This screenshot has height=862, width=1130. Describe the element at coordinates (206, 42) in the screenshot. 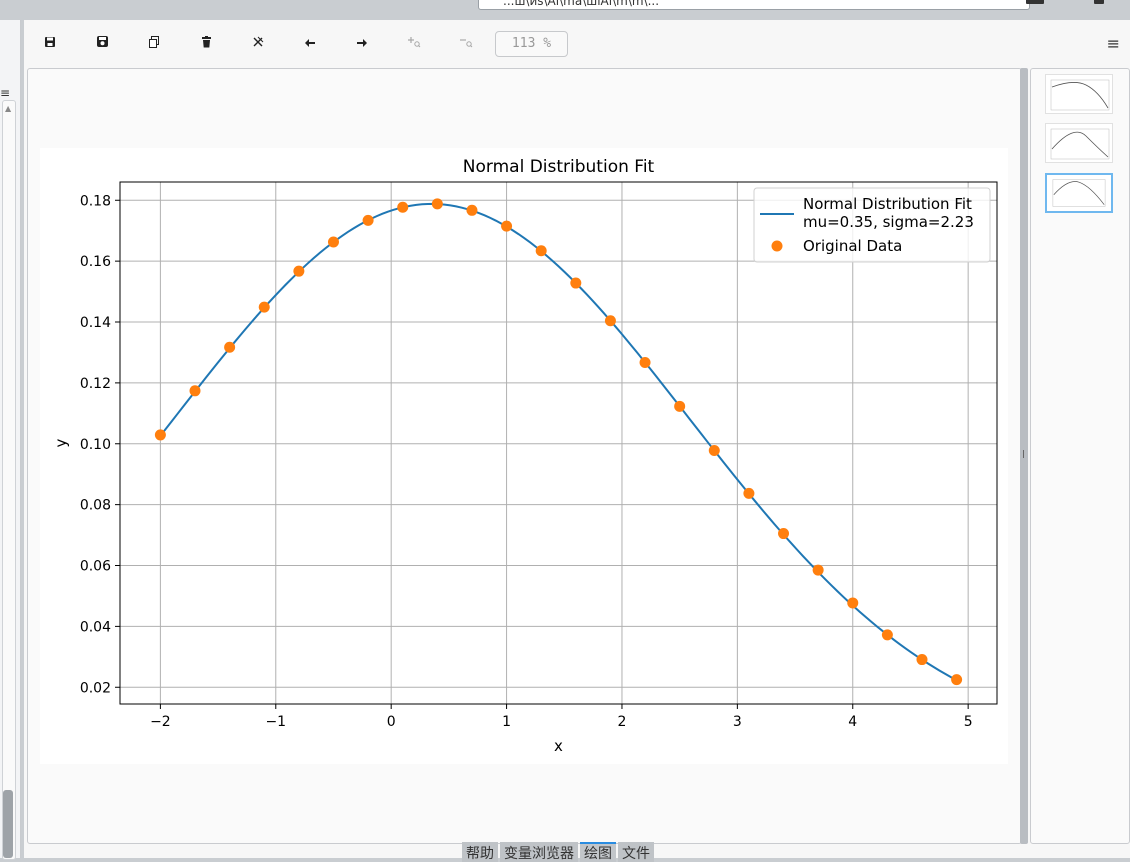

I see `trash-icon` at that location.